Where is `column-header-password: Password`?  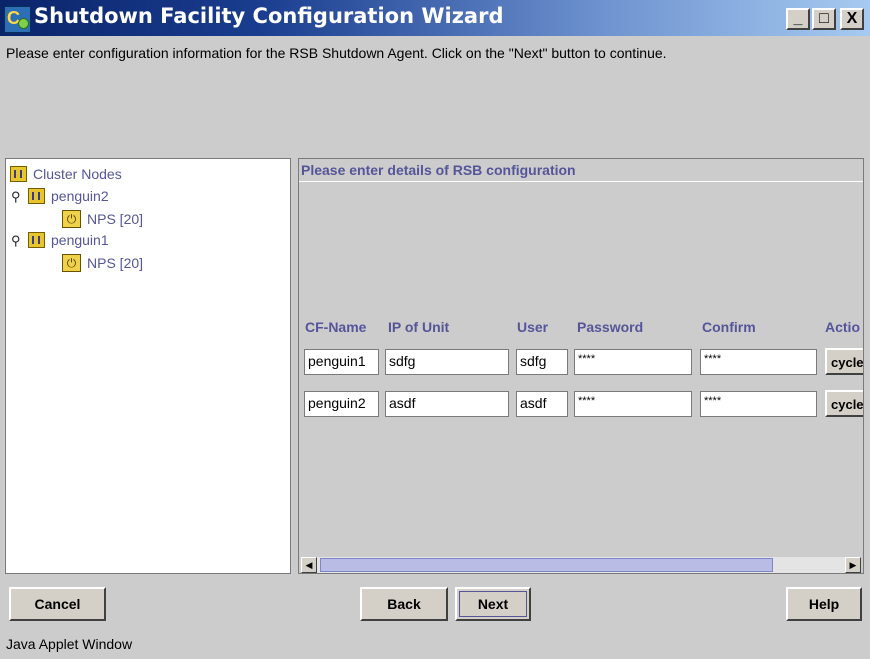
column-header-password: Password is located at coordinates (610, 327).